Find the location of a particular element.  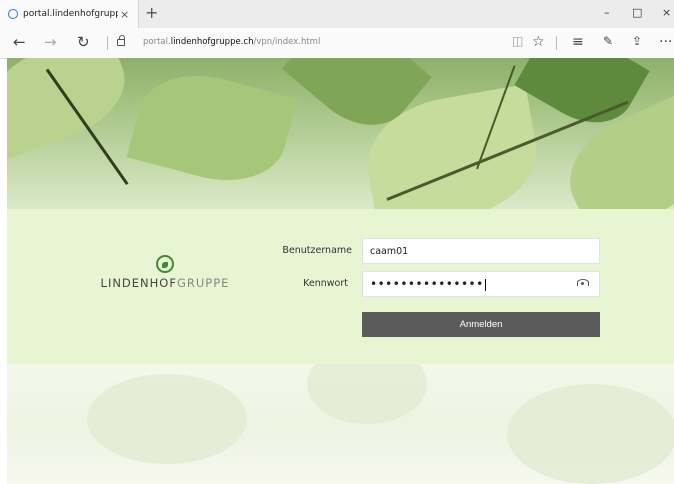

back-button: ← is located at coordinates (19, 42).